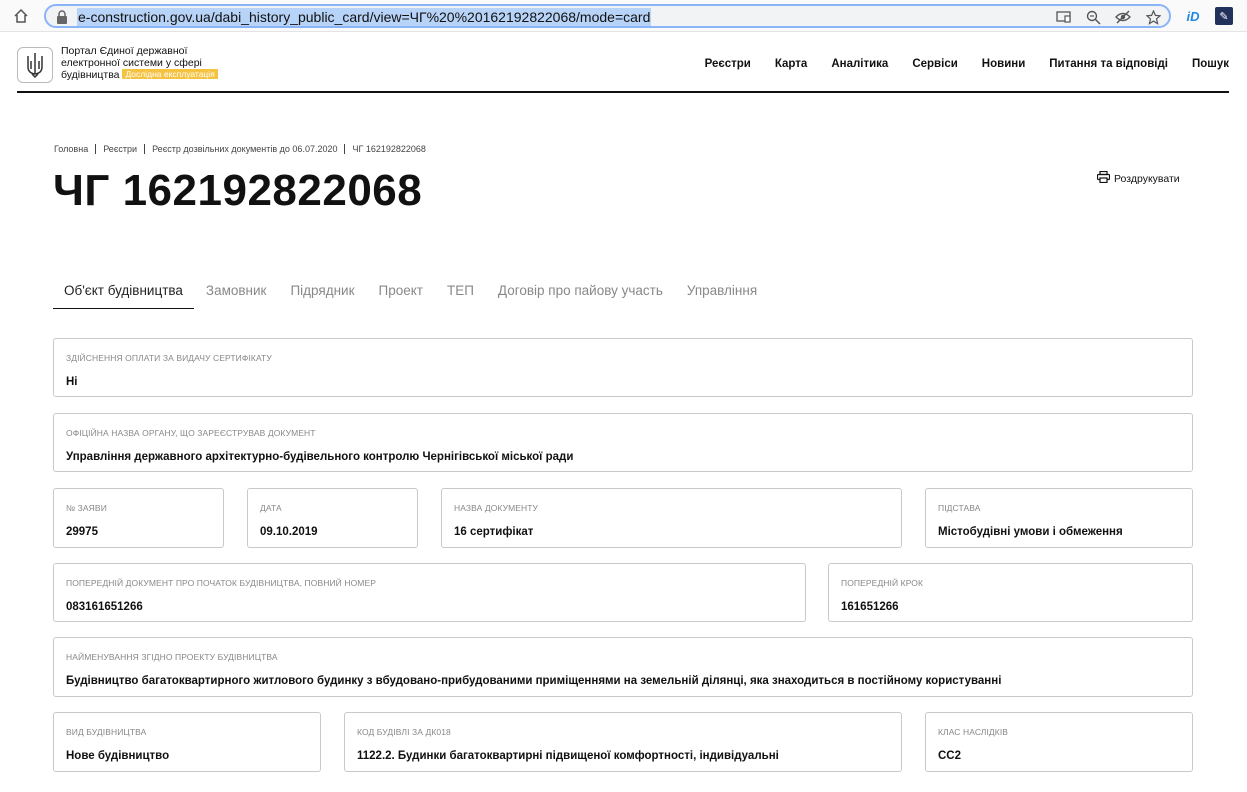 This screenshot has width=1247, height=792. What do you see at coordinates (400, 296) in the screenshot?
I see `tab-project: Проект` at bounding box center [400, 296].